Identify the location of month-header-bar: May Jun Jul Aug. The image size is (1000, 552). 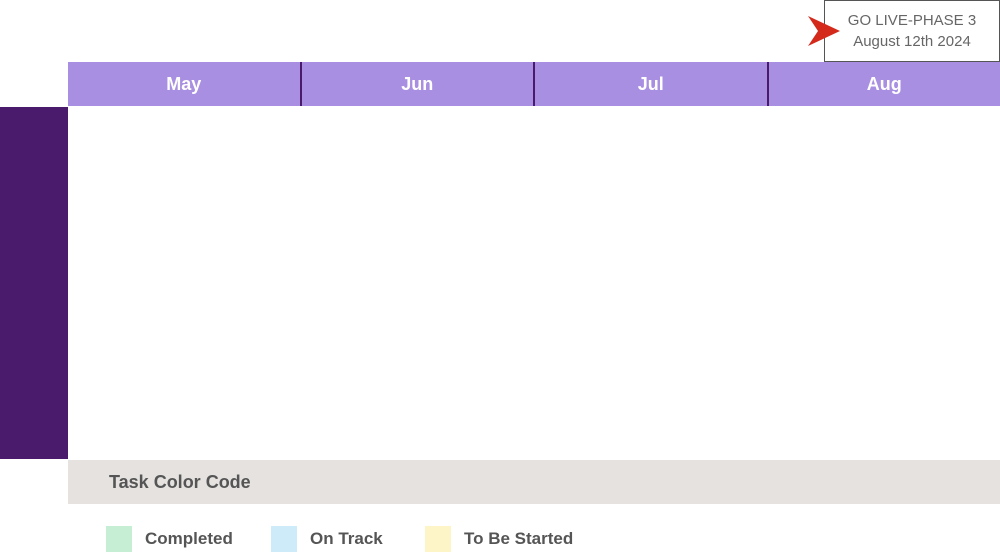
(534, 84).